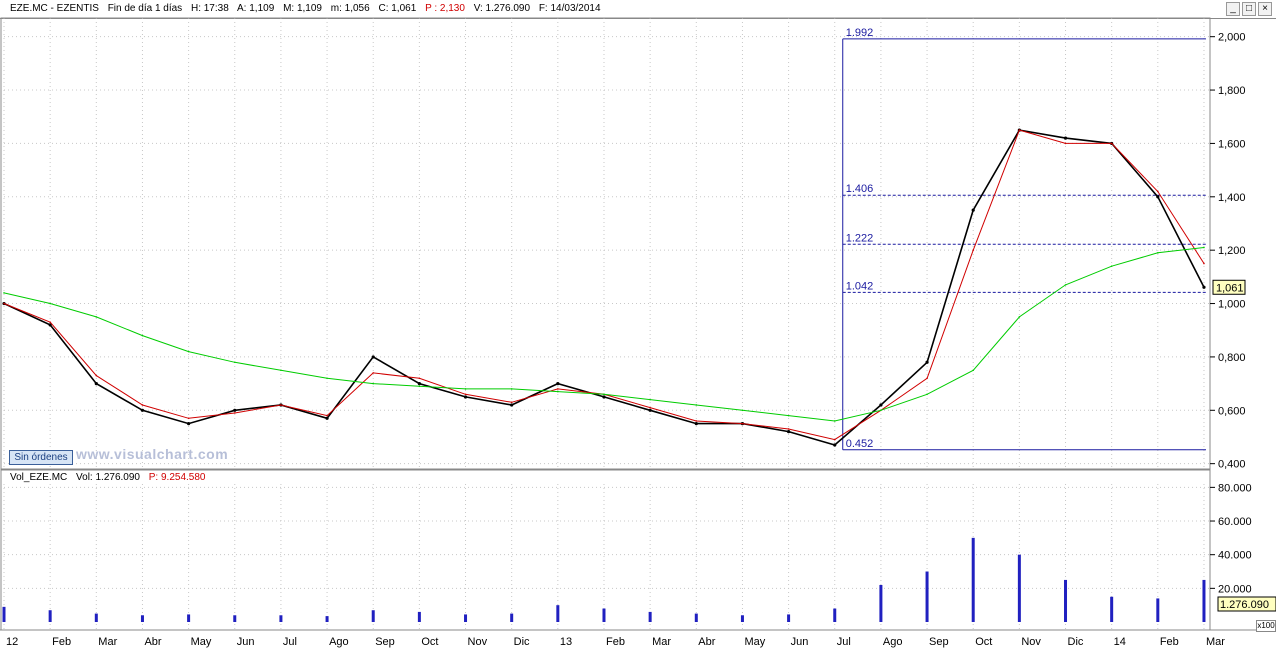 Image resolution: width=1276 pixels, height=649 pixels. Describe the element at coordinates (1244, 605) in the screenshot. I see `last-volume-label: 1.276.090` at that location.